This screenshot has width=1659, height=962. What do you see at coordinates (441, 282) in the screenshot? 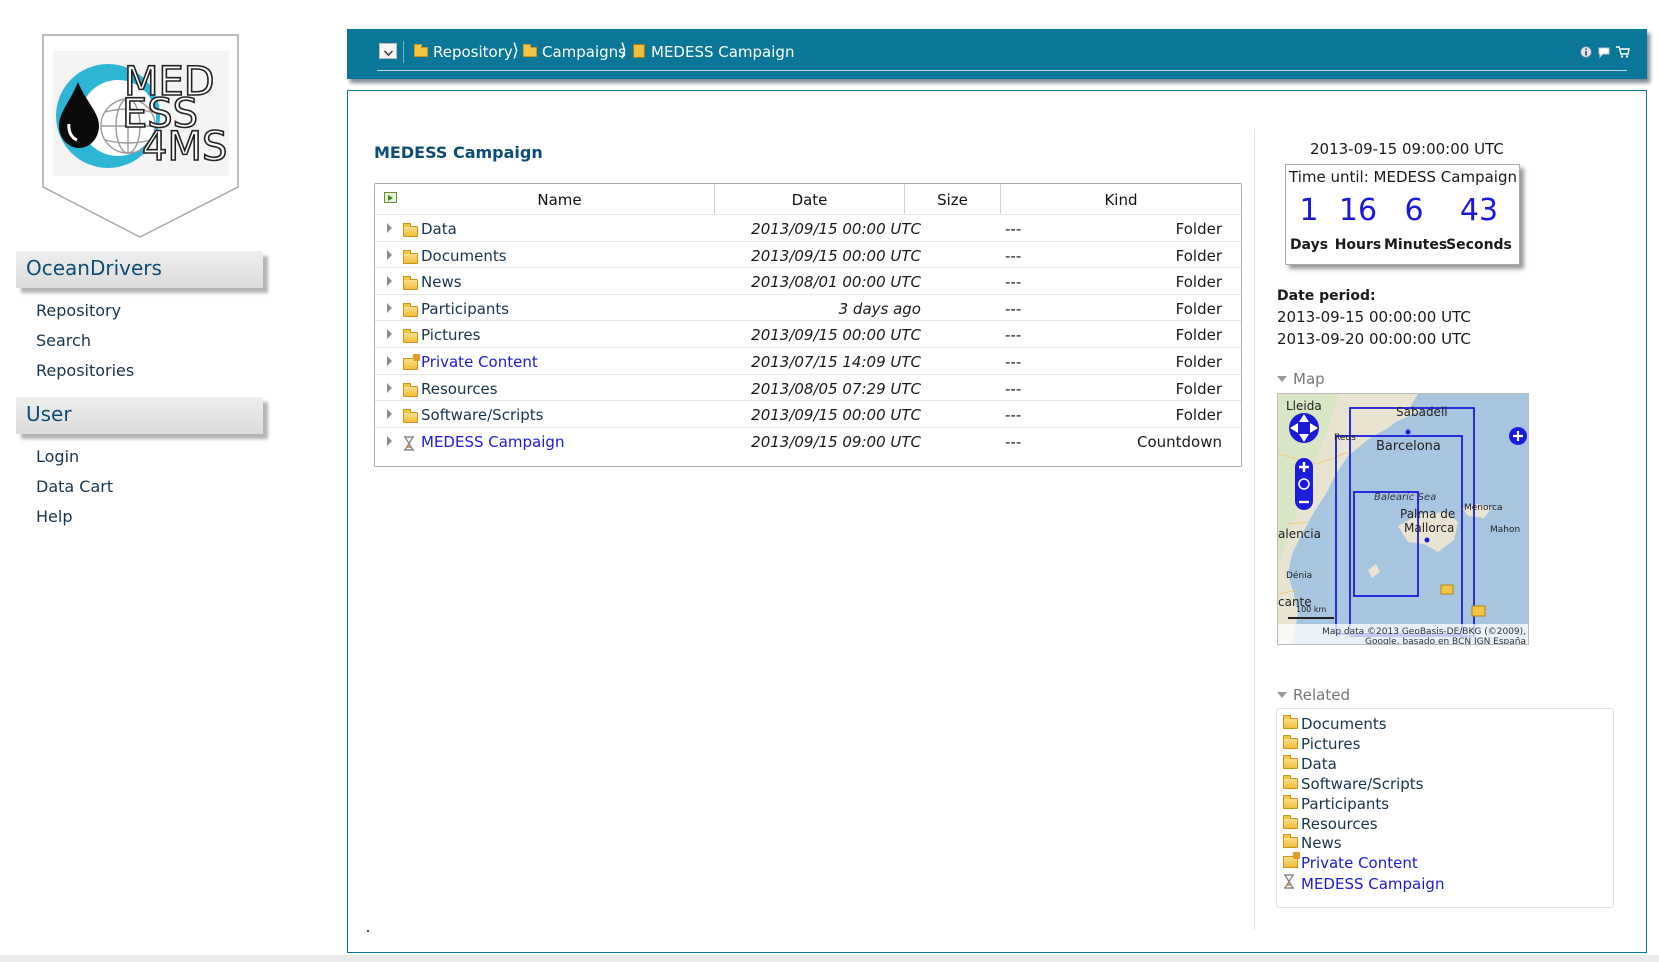
I see `row-name-link: News` at bounding box center [441, 282].